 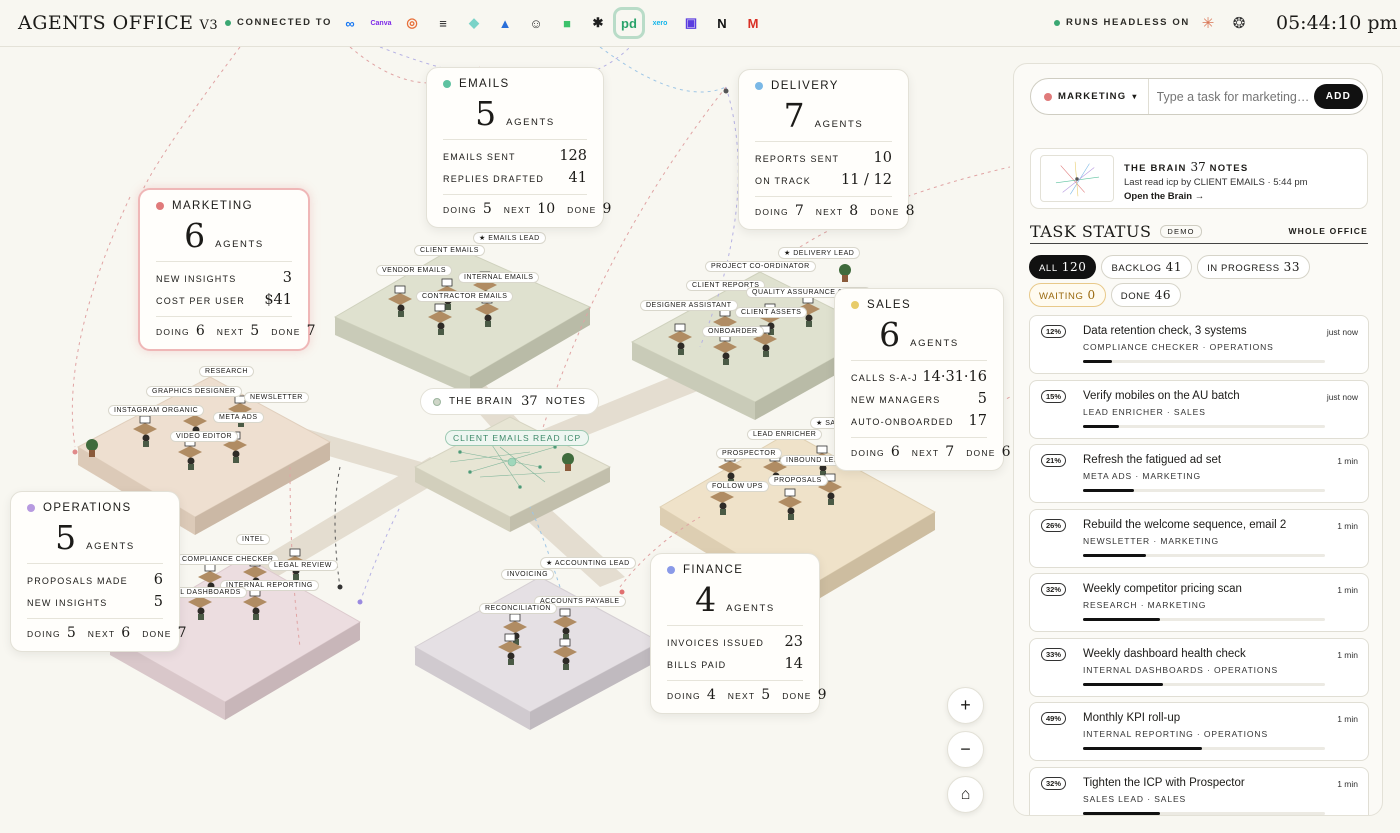 What do you see at coordinates (965, 794) in the screenshot?
I see `home-button: ⌂` at bounding box center [965, 794].